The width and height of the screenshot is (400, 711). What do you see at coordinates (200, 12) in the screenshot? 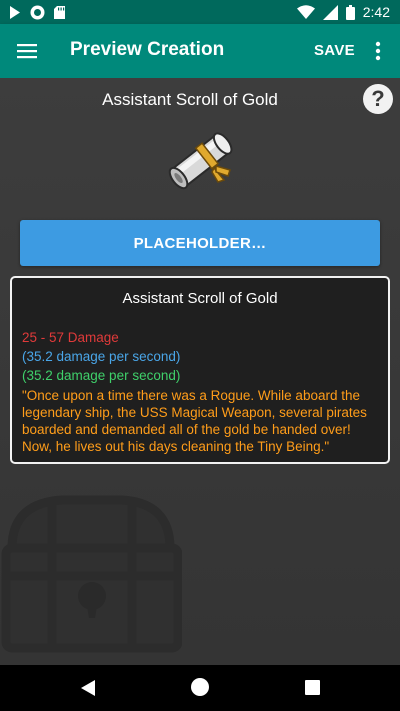
I see `status-bar: 2:42` at bounding box center [200, 12].